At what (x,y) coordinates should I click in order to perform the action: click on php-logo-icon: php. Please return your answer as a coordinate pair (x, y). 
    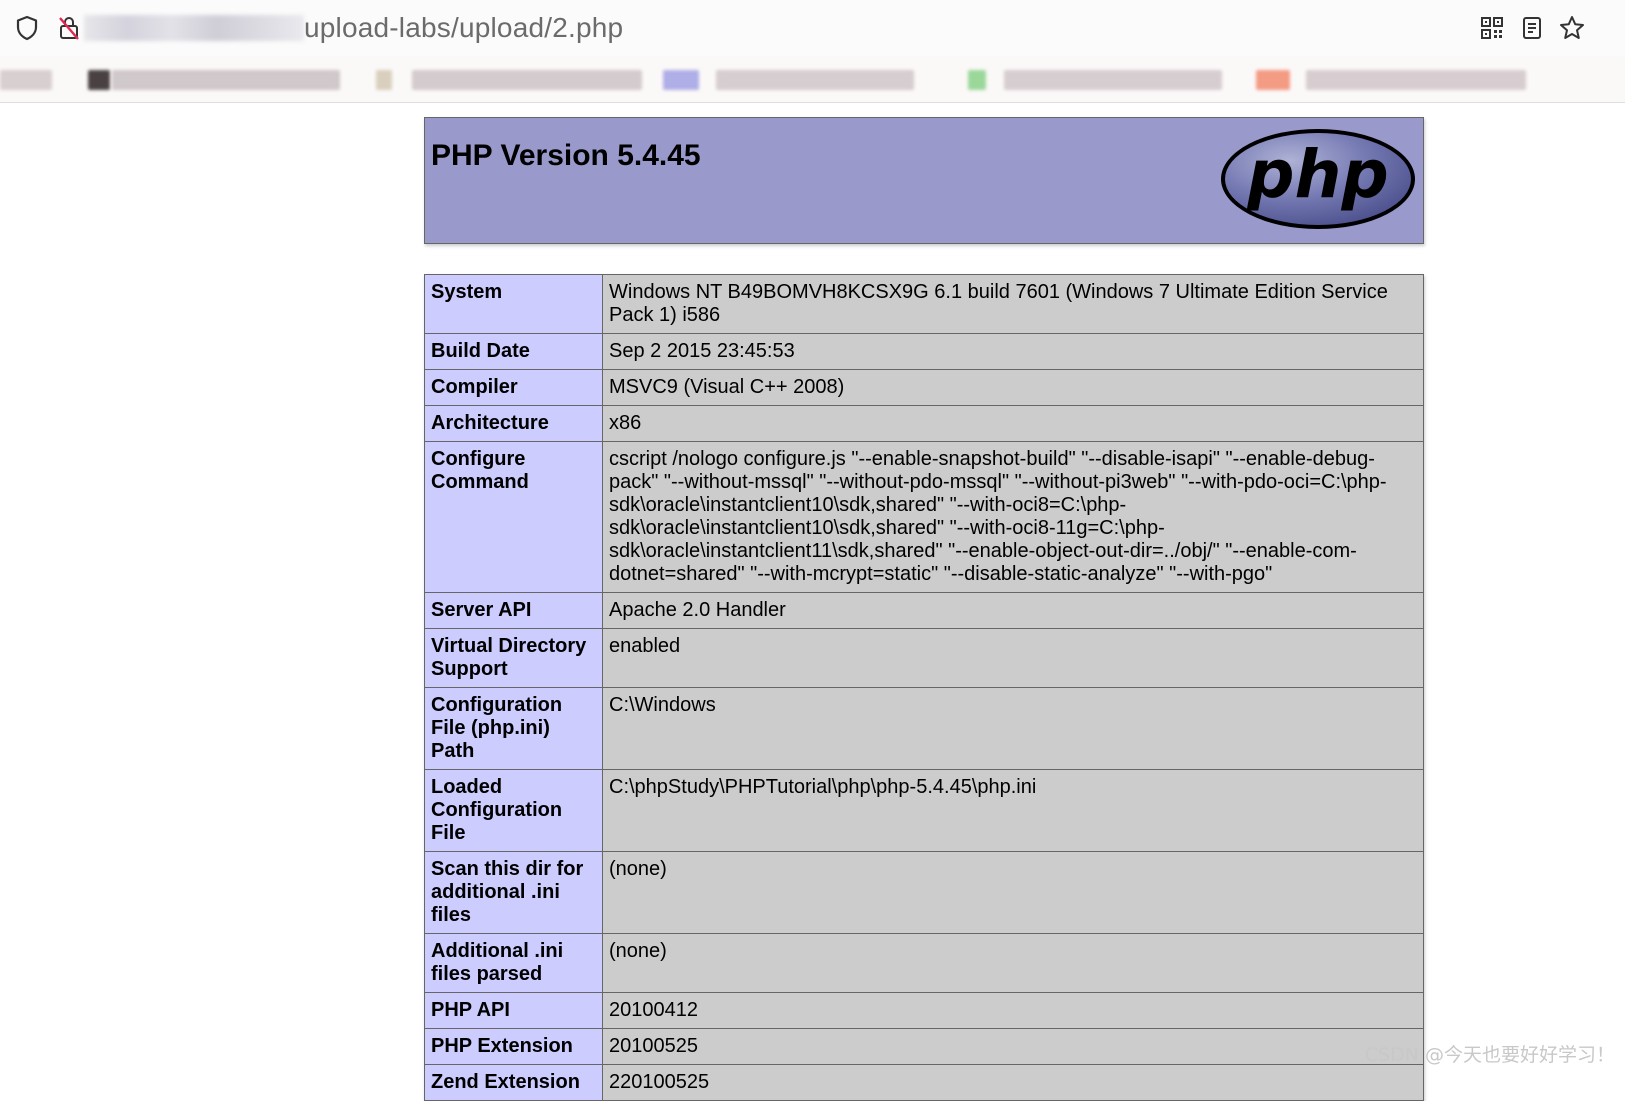
    Looking at the image, I should click on (1318, 179).